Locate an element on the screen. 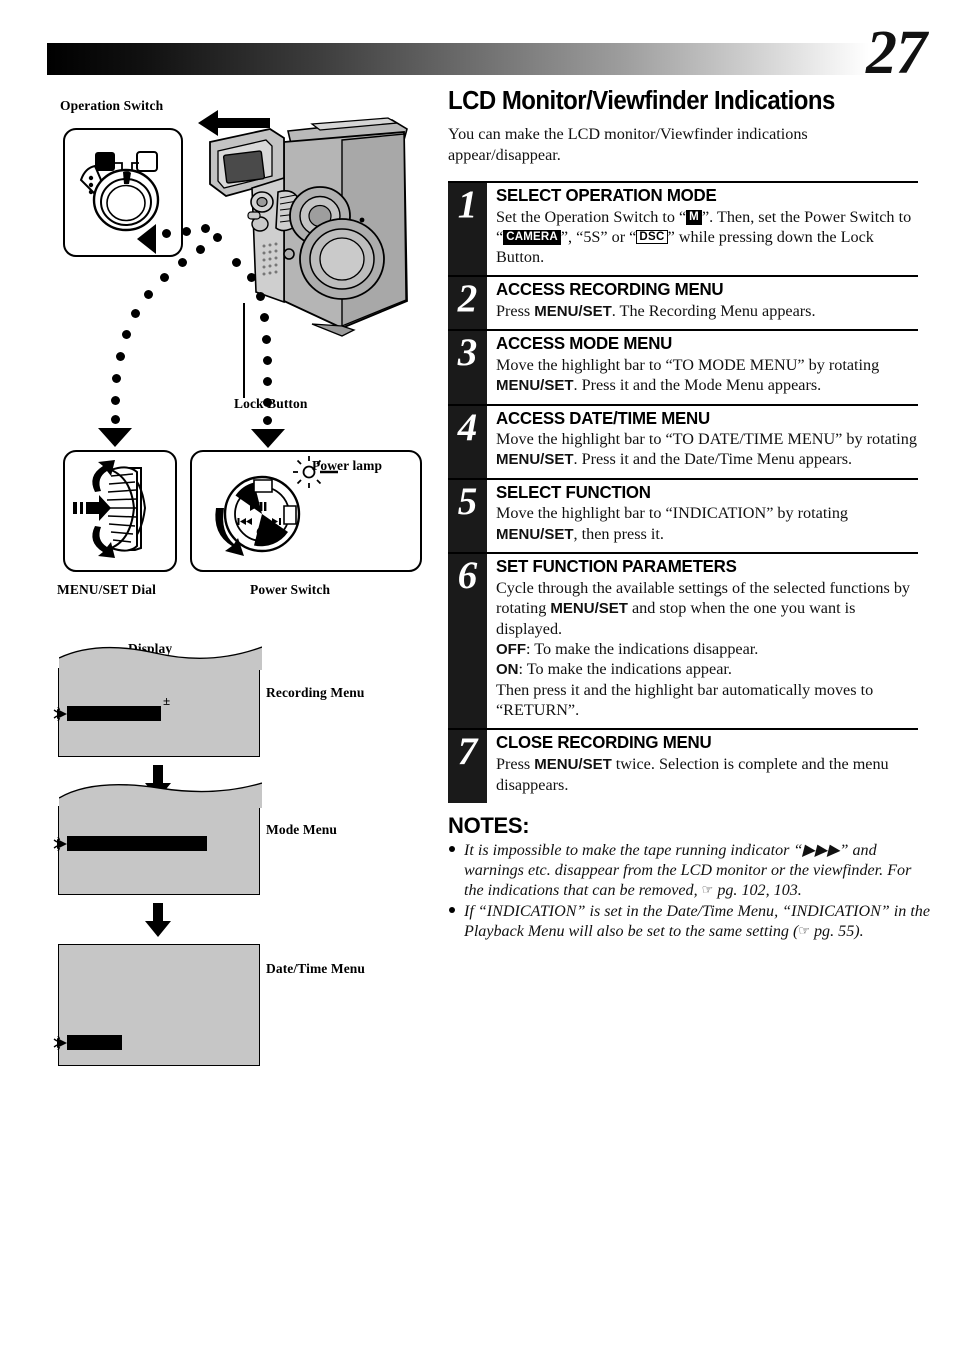 The width and height of the screenshot is (954, 1355). operation-switch-label: Operation Switch is located at coordinates (112, 105).